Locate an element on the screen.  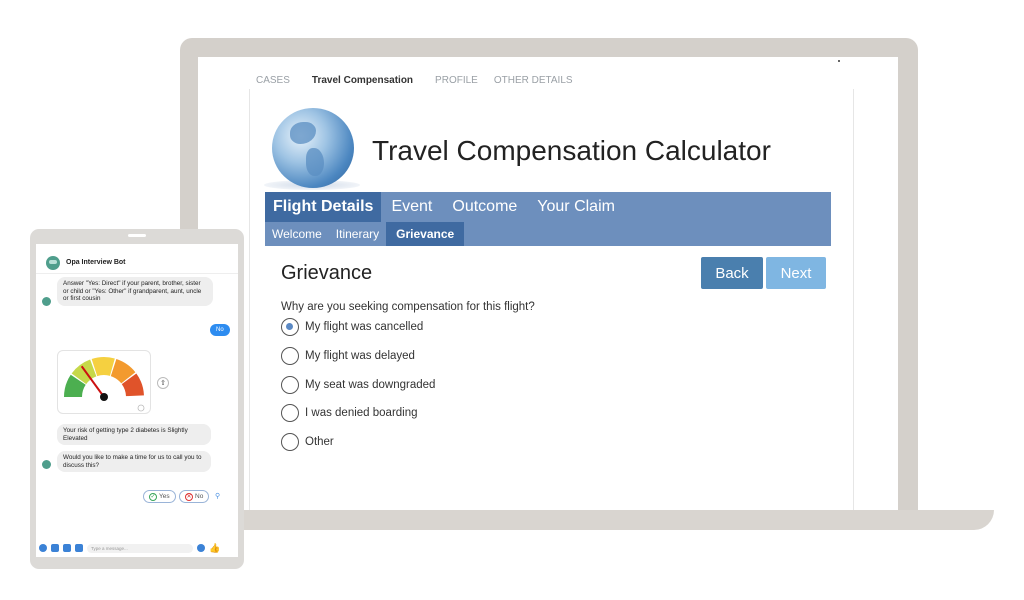
yes-chip: ✓ Yes is located at coordinates (159, 496).